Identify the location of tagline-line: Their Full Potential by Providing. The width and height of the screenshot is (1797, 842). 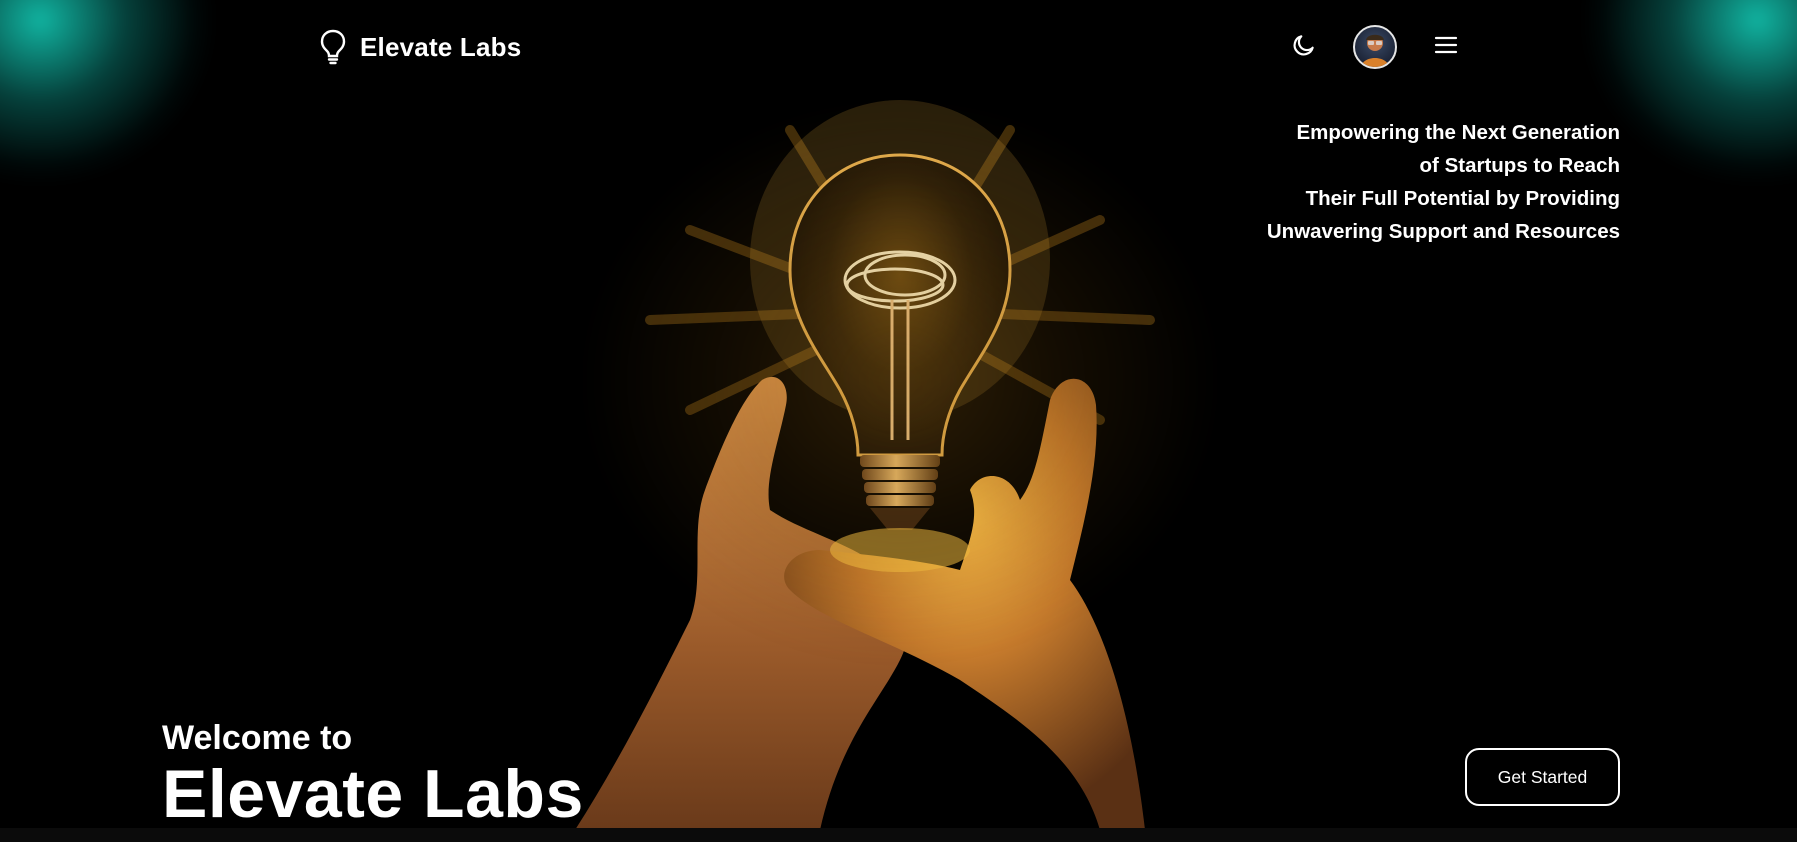
(1462, 198).